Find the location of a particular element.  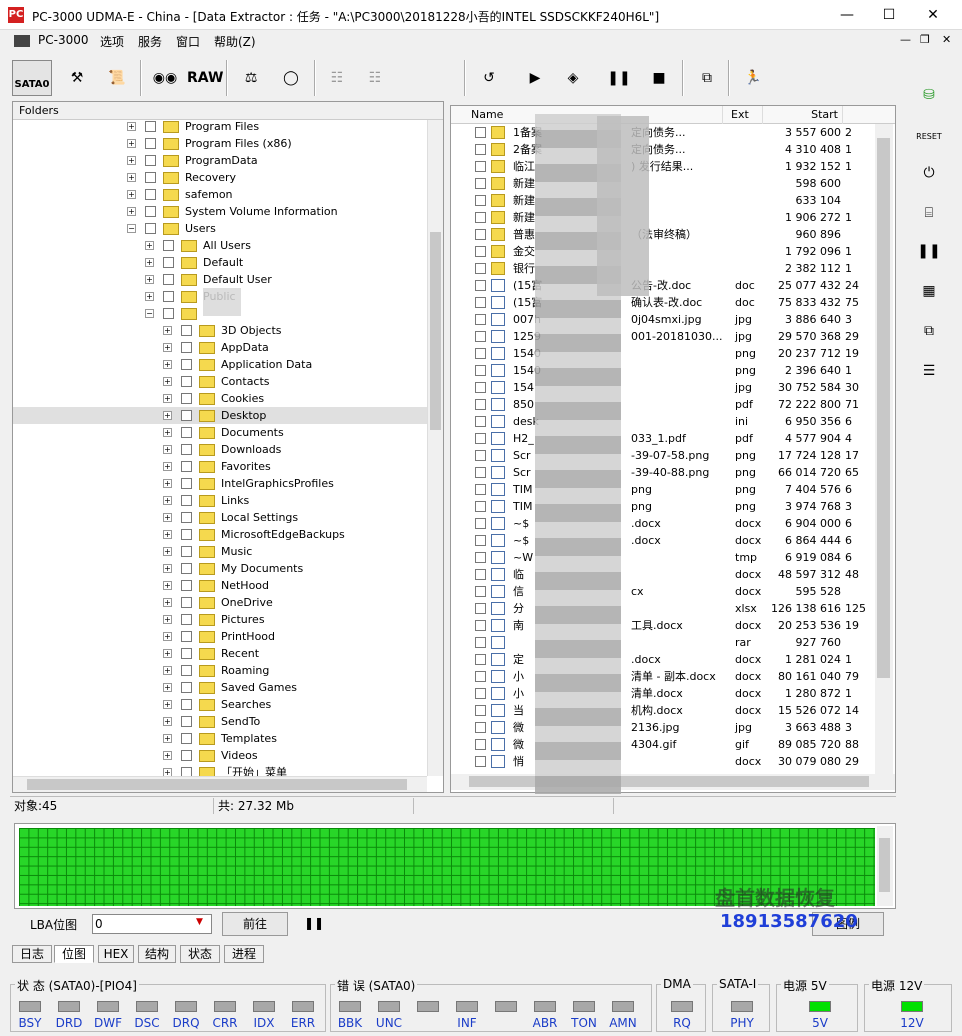

tree-hscroll-thumb is located at coordinates (217, 784).